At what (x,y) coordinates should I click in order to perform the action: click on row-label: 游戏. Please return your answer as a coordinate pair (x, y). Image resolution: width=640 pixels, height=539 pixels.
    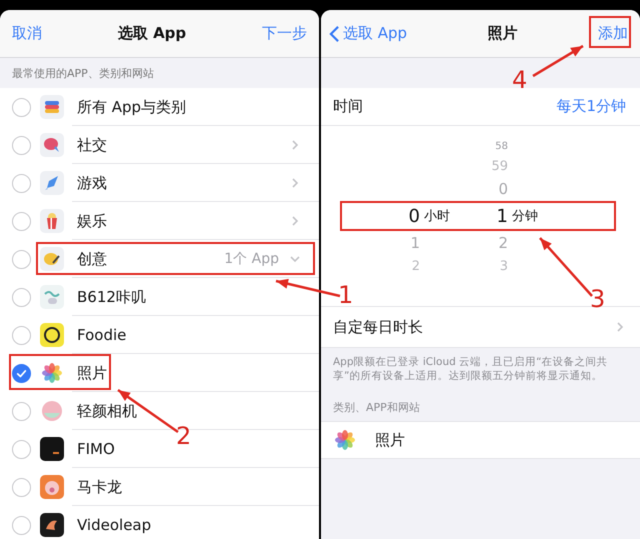
    Looking at the image, I should click on (92, 183).